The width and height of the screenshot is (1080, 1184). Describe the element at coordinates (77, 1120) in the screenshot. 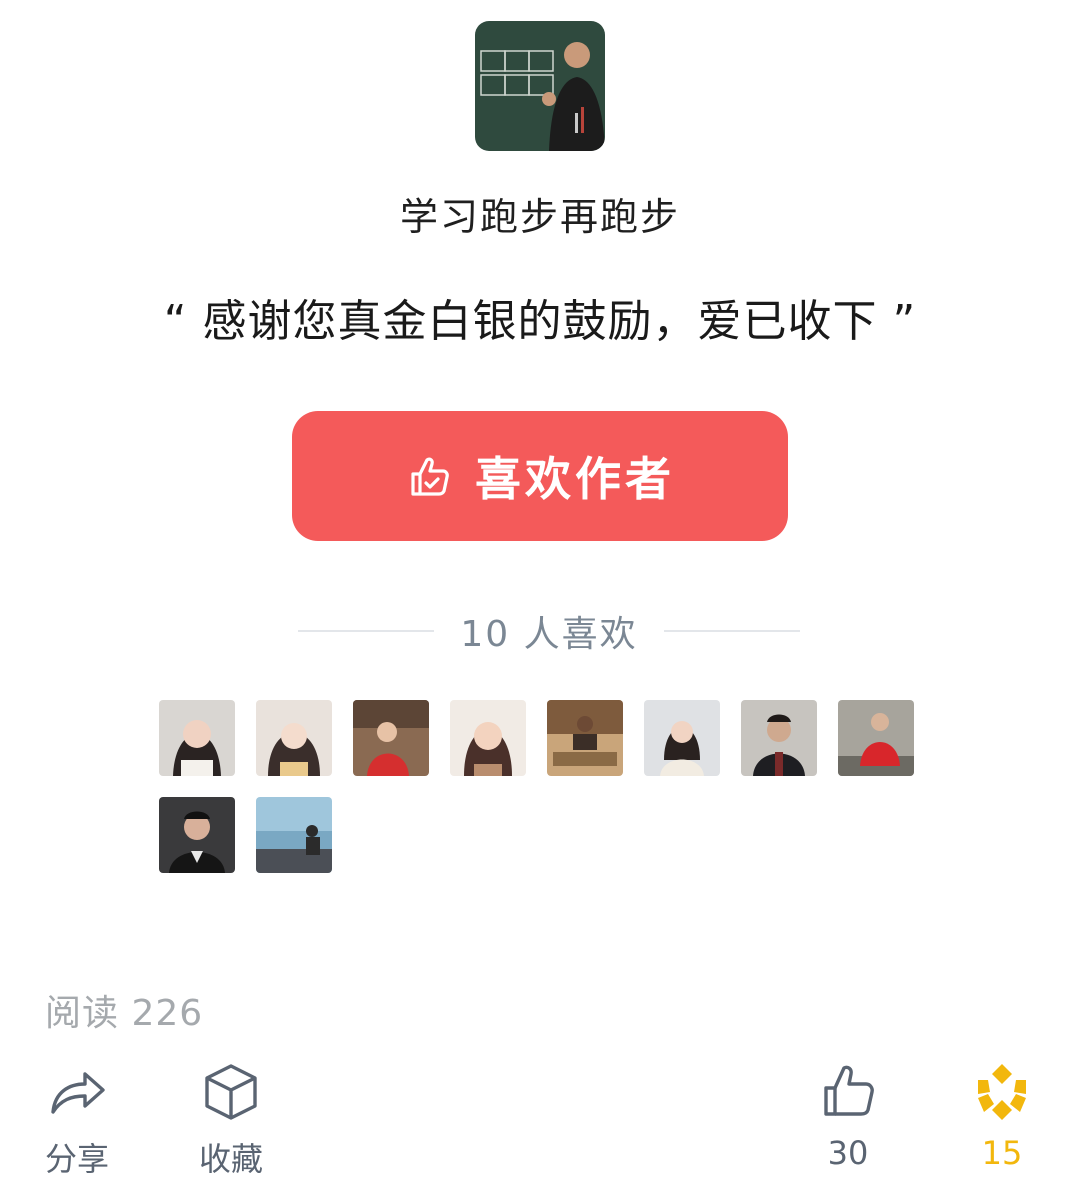

I see `share-button: 分享` at that location.